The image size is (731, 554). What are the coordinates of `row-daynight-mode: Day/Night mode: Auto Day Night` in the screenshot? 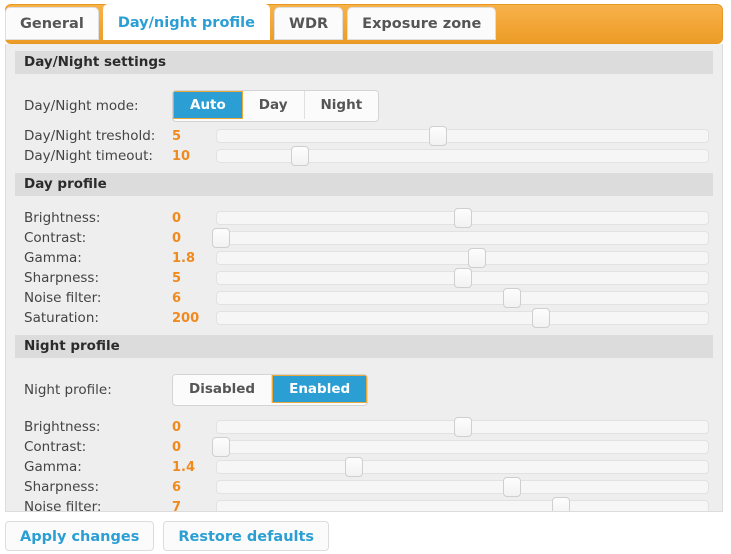 It's located at (364, 106).